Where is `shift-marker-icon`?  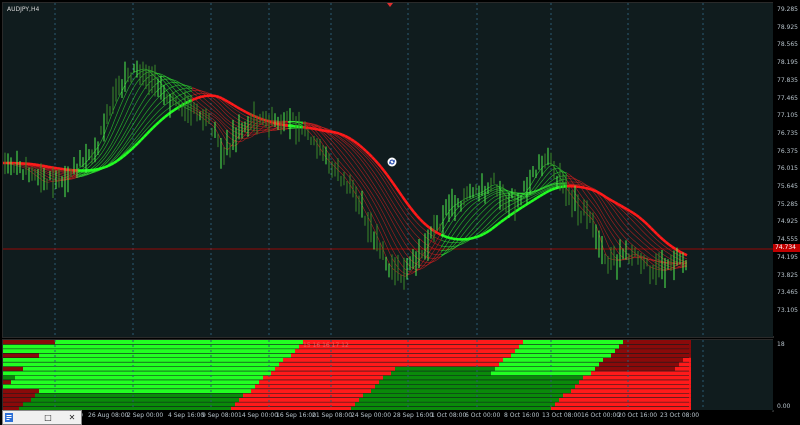
shift-marker-icon is located at coordinates (390, 5).